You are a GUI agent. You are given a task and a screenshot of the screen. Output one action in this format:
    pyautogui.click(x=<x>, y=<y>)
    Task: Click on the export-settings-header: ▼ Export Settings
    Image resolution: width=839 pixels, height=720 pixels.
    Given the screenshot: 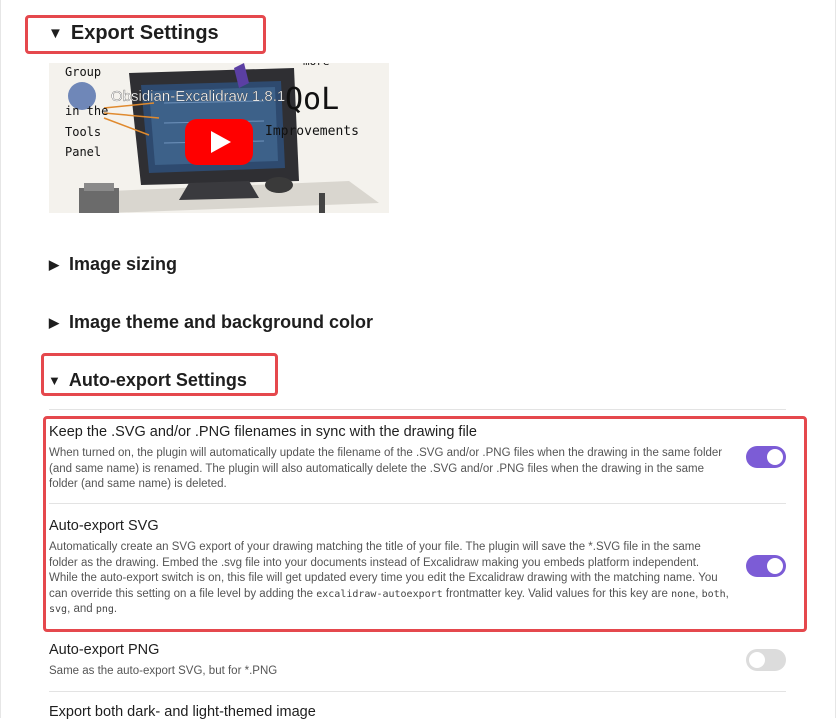 What is the action you would take?
    pyautogui.click(x=133, y=33)
    